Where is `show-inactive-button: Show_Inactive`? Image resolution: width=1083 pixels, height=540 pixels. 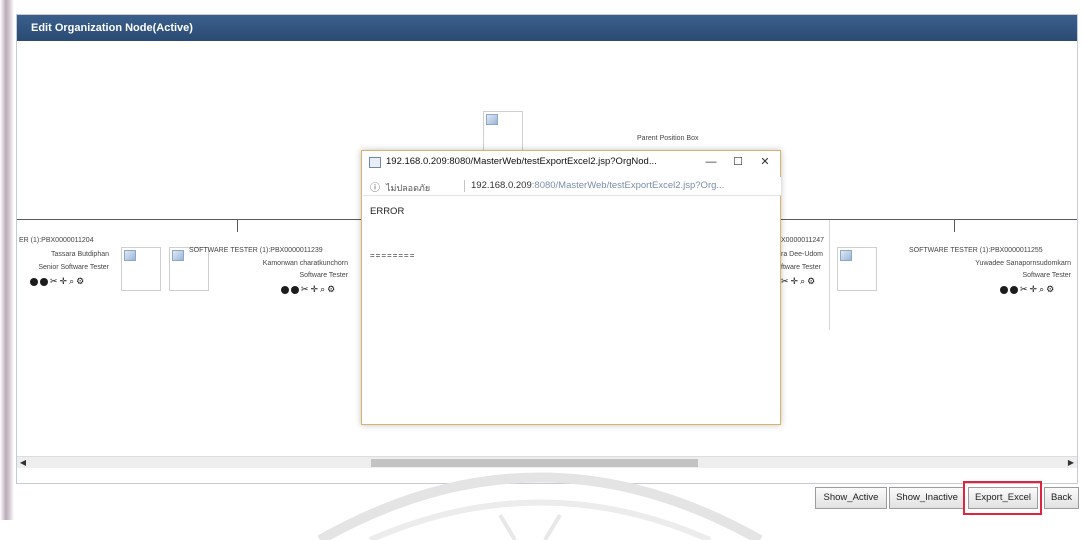
show-inactive-button: Show_Inactive is located at coordinates (927, 498).